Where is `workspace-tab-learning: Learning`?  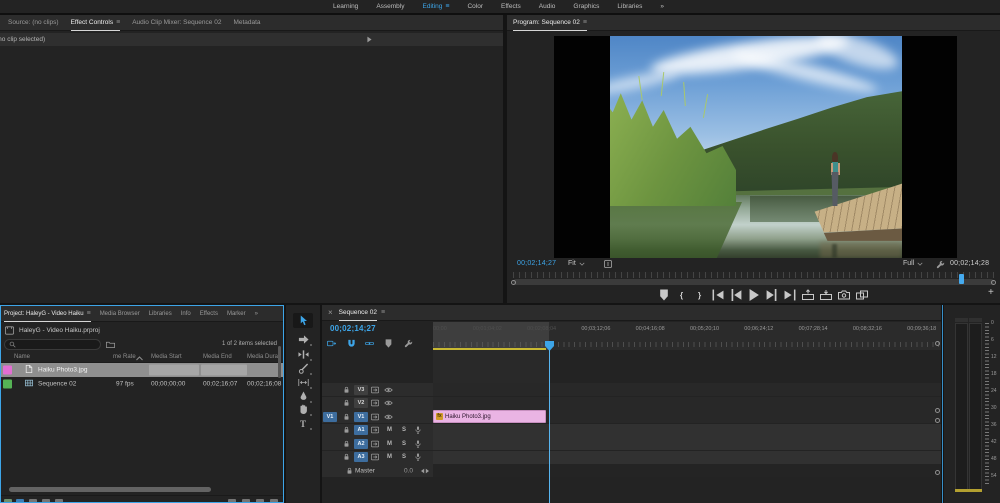 workspace-tab-learning: Learning is located at coordinates (345, 6).